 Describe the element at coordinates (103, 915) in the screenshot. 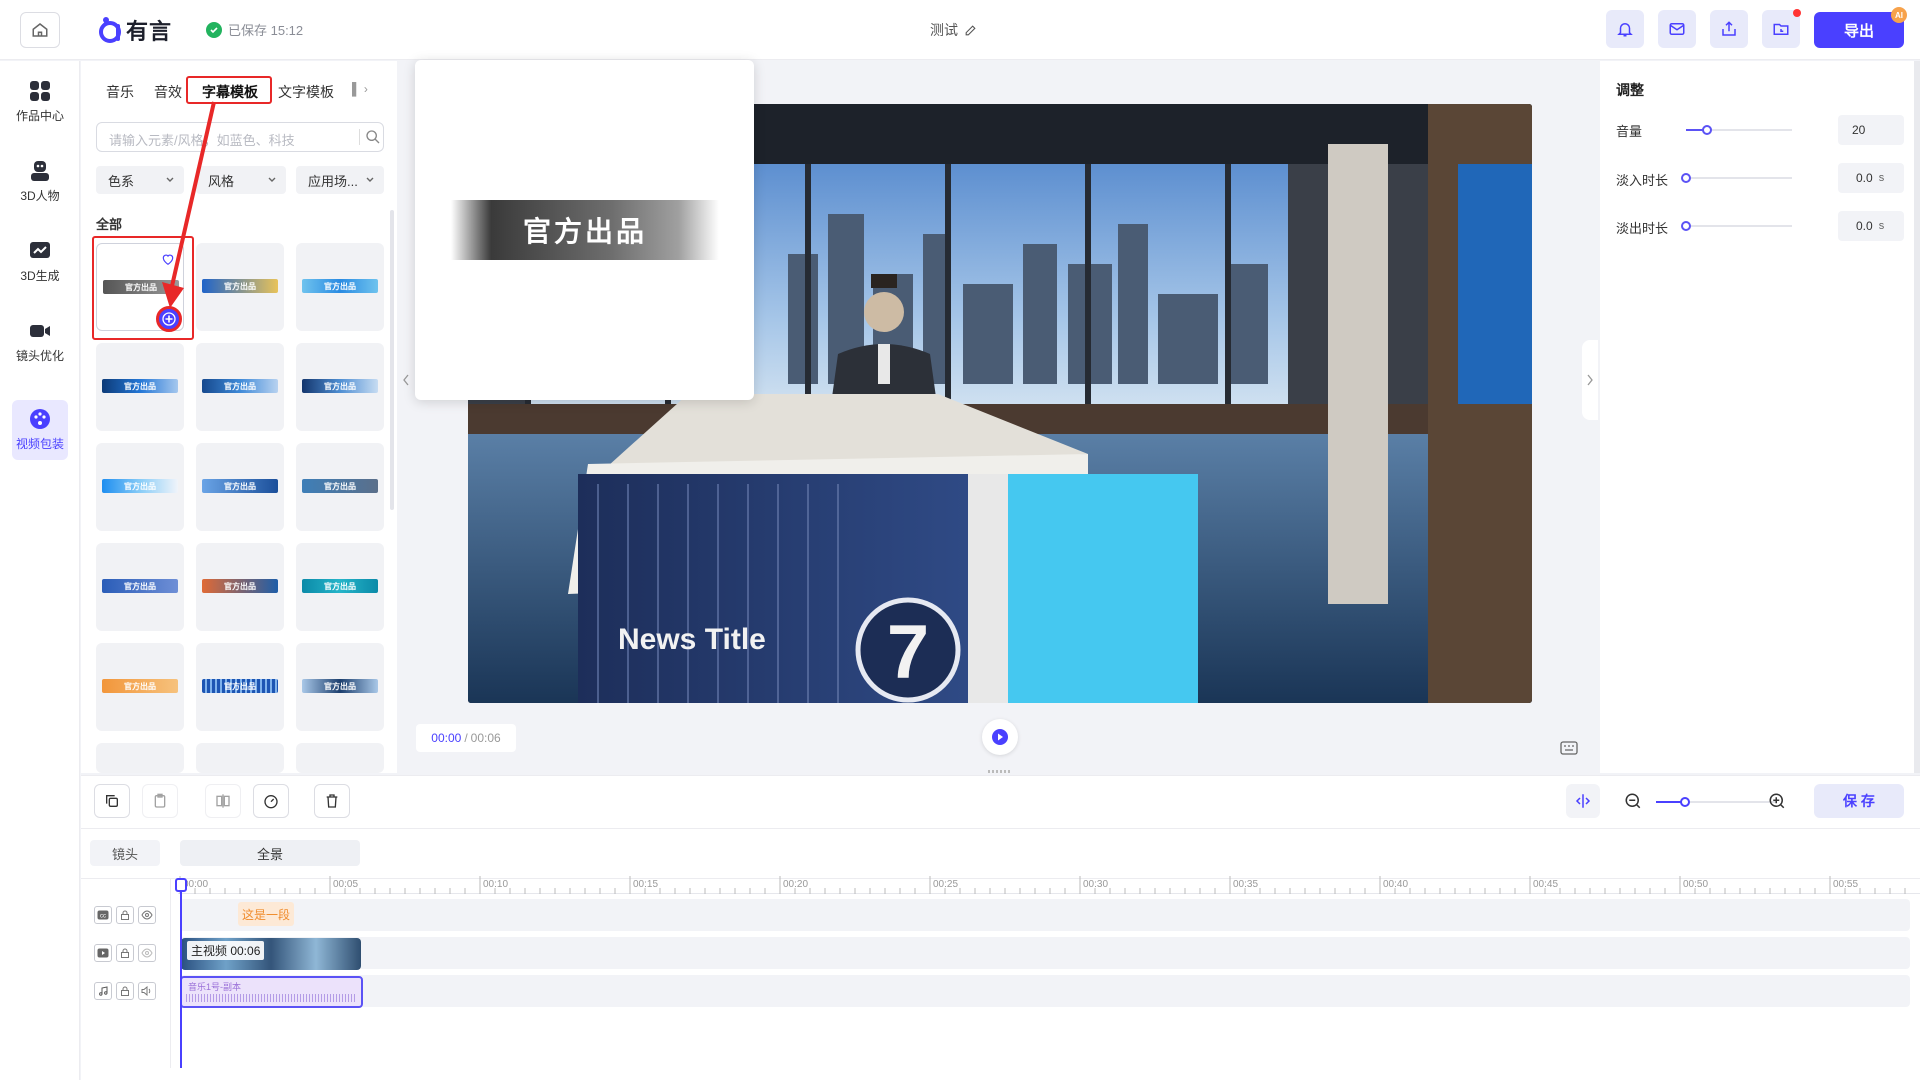

I see `caption-icon: cc` at that location.